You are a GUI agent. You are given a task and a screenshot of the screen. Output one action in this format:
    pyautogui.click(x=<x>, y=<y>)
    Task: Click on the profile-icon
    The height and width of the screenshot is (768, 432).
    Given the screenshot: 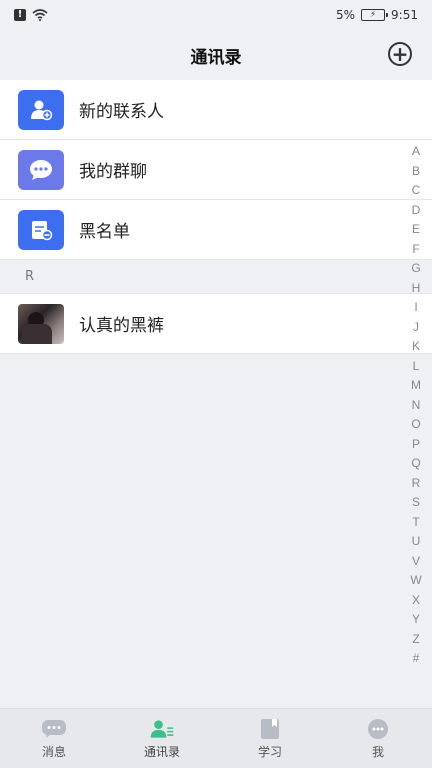 What is the action you would take?
    pyautogui.click(x=378, y=729)
    